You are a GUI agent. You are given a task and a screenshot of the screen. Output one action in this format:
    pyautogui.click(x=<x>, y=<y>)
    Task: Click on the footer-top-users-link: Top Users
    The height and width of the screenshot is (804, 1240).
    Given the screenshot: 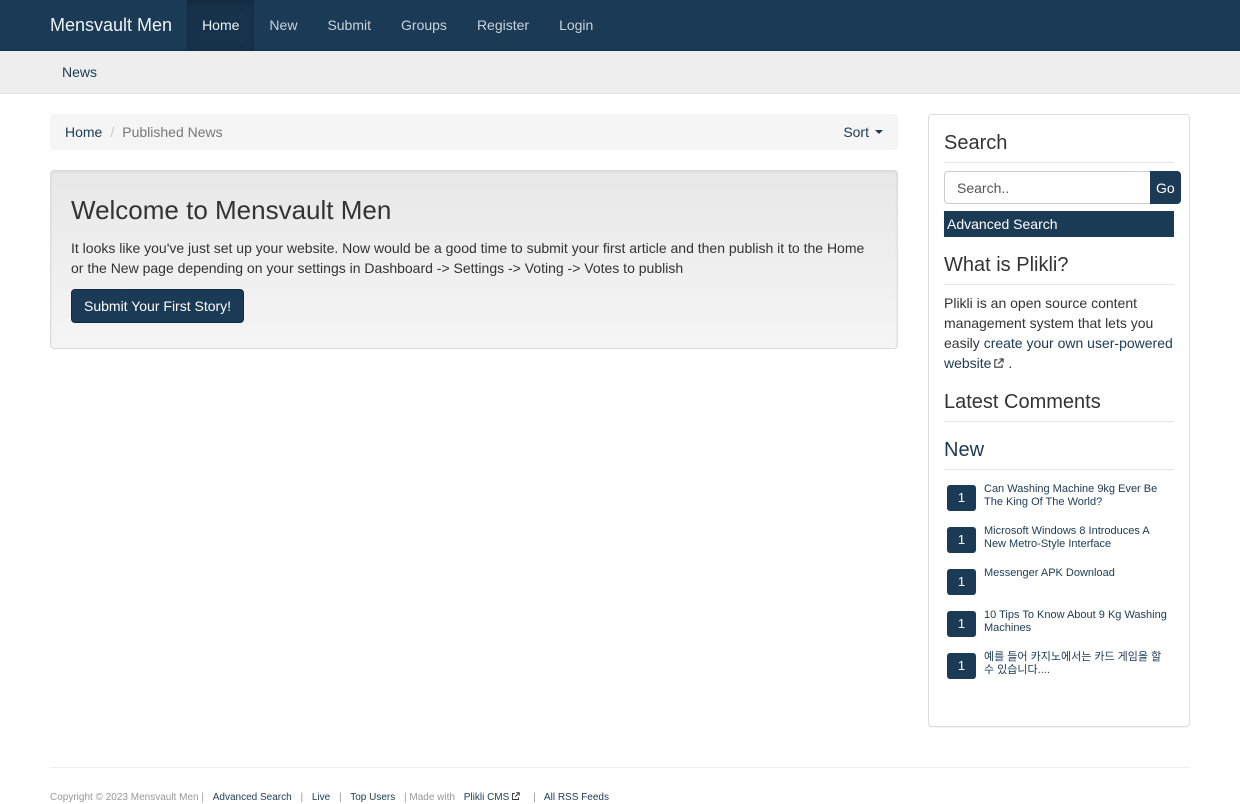 What is the action you would take?
    pyautogui.click(x=372, y=797)
    